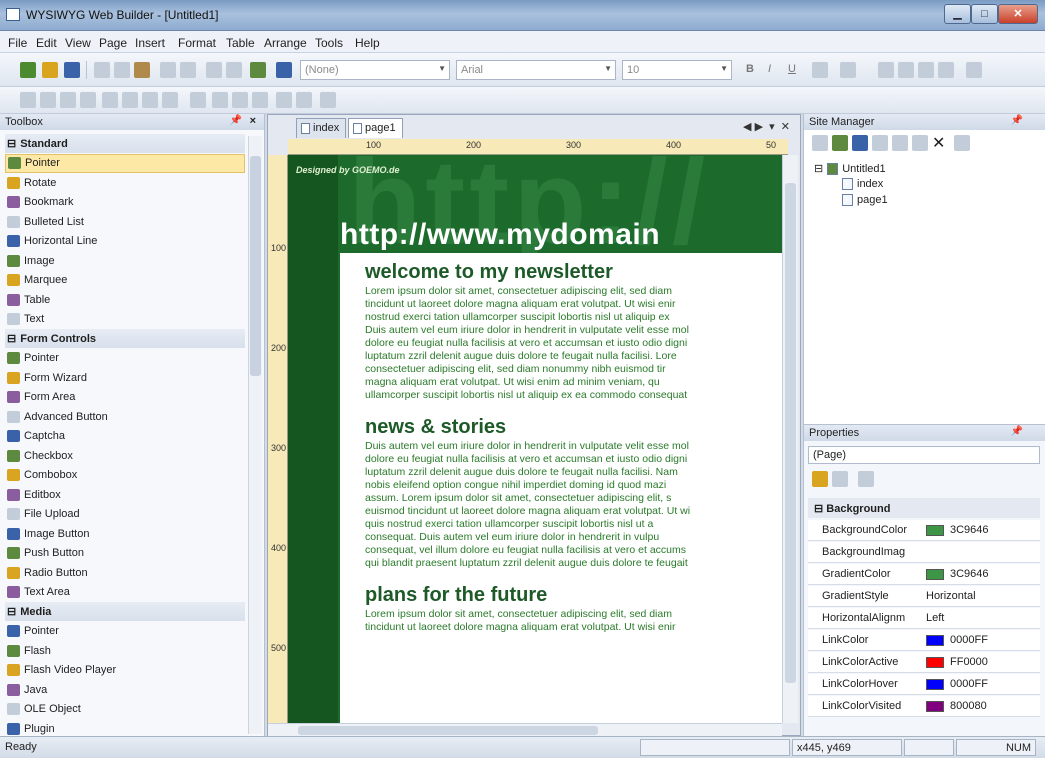 Image resolution: width=1045 pixels, height=758 pixels. I want to click on property-row: BackgroundColor 3C9646, so click(924, 530).